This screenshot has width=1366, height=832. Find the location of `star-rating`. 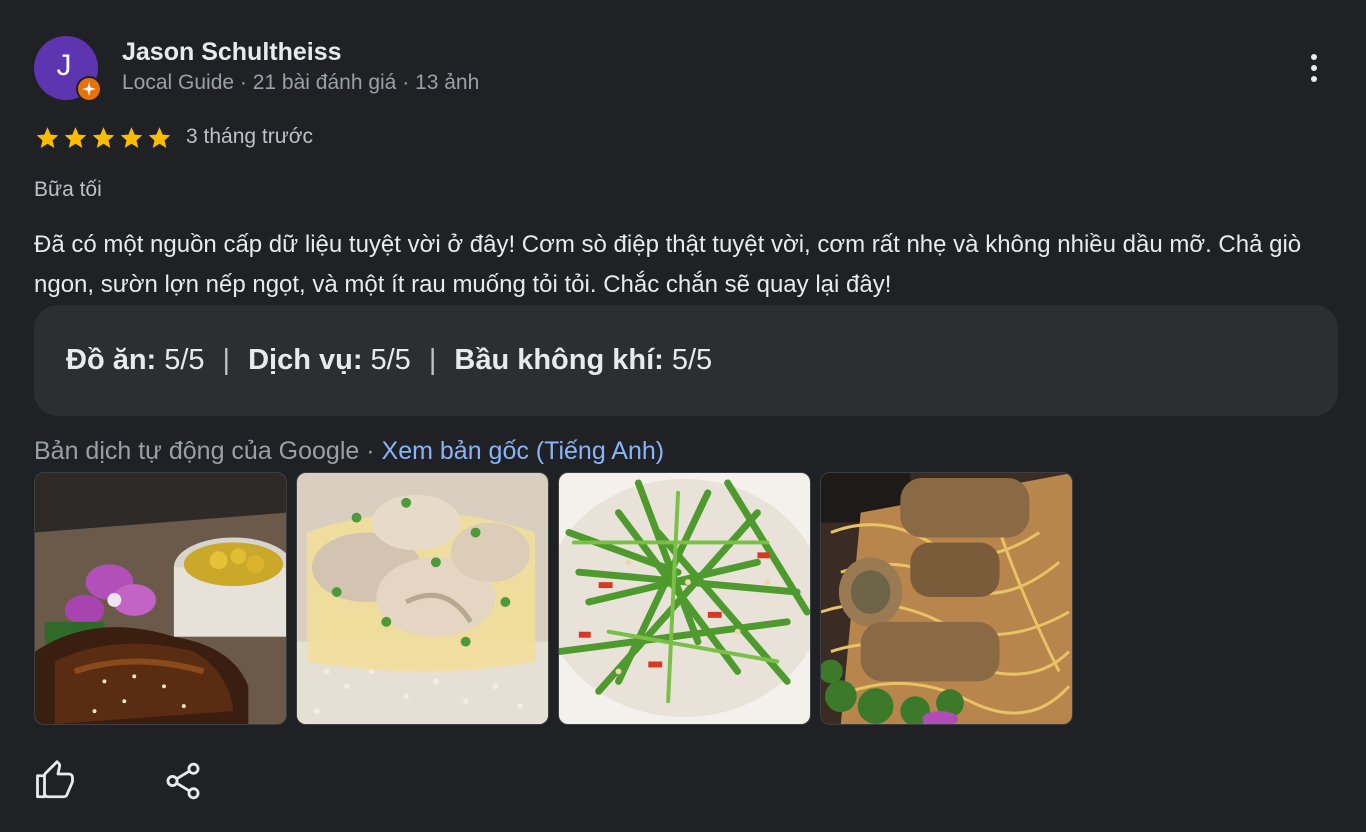

star-rating is located at coordinates (103, 138).